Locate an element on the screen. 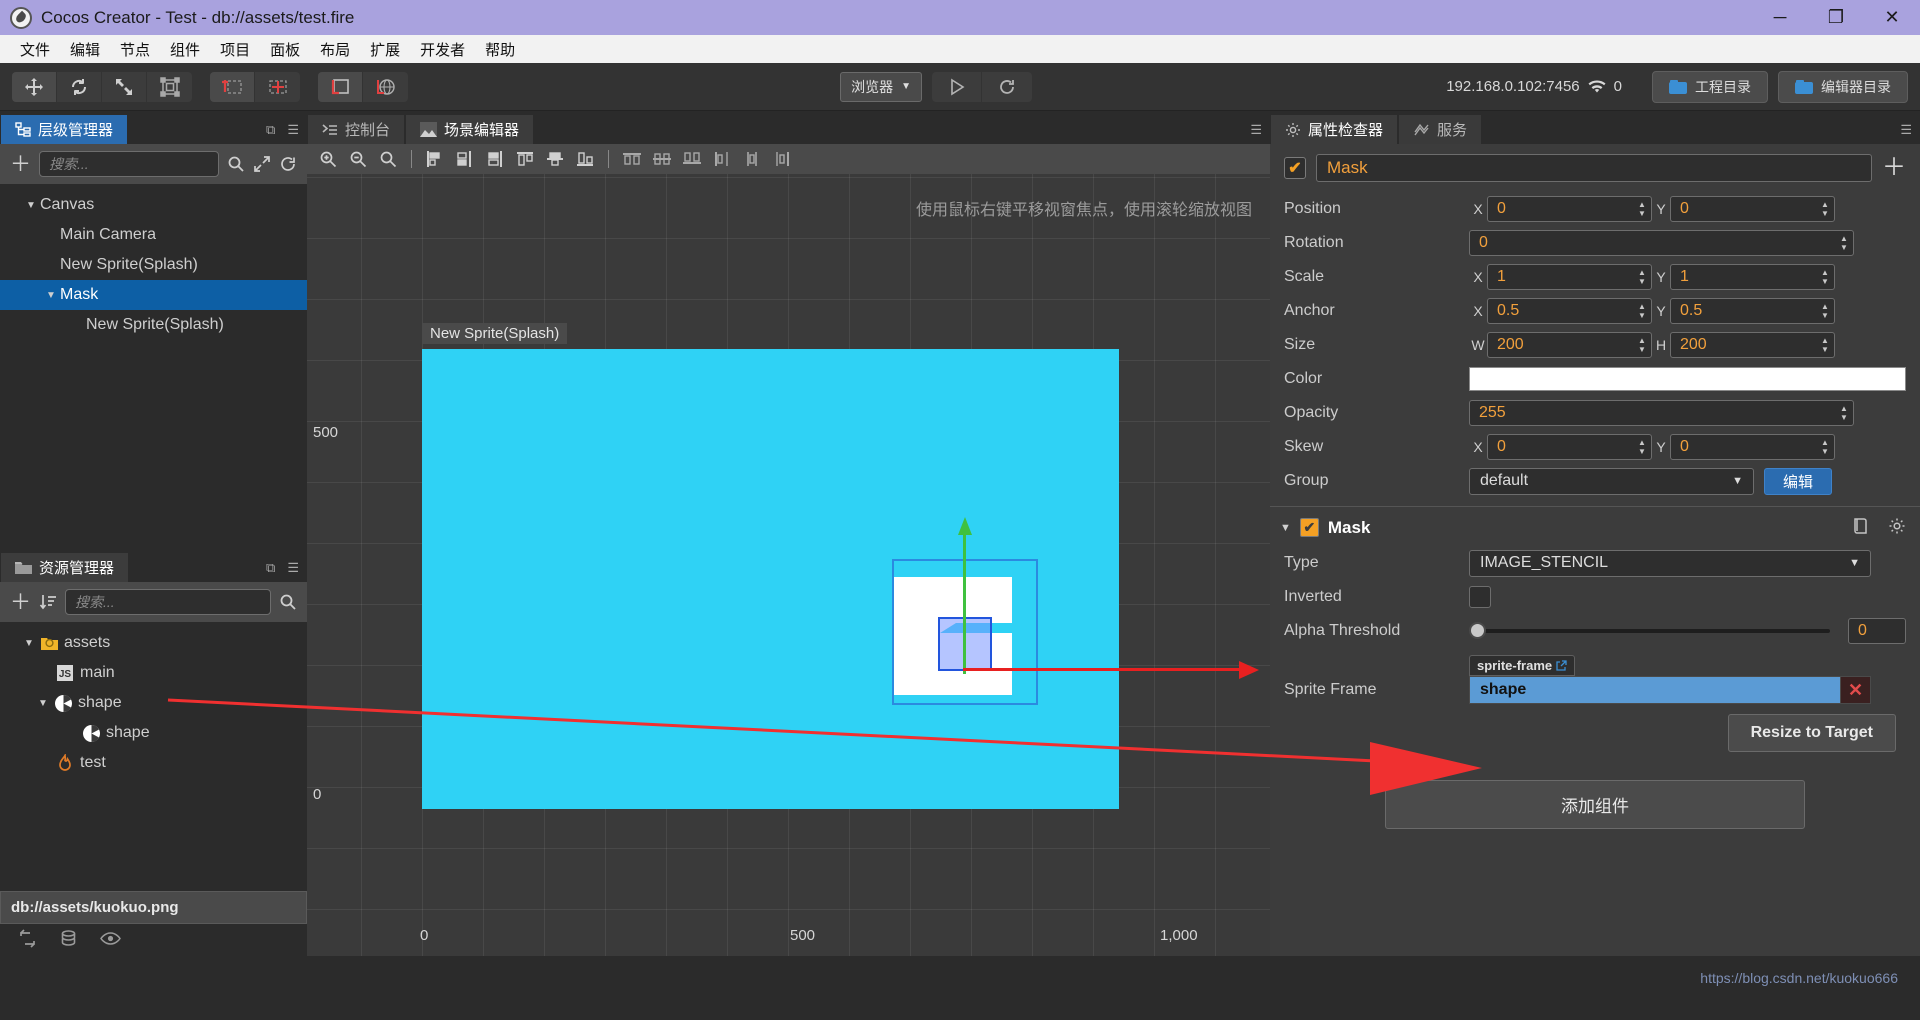 This screenshot has height=1020, width=1920. node-name-input: Mask is located at coordinates (1594, 168).